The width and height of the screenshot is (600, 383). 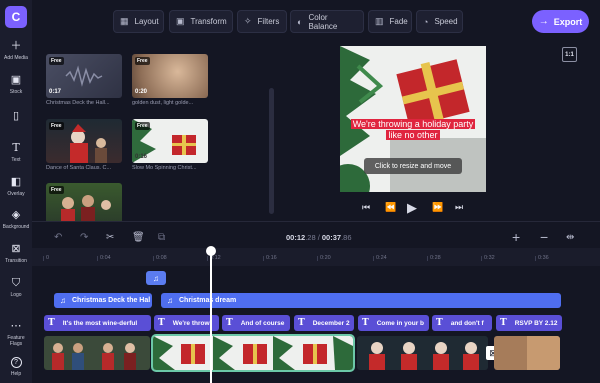 I want to click on rail-label: Text, so click(x=16, y=160).